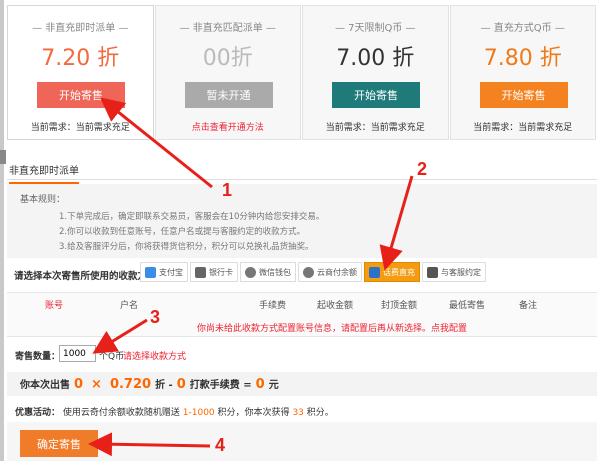 The image size is (600, 461). Describe the element at coordinates (38, 413) in the screenshot. I see `promo-label: 优惠活动：` at that location.